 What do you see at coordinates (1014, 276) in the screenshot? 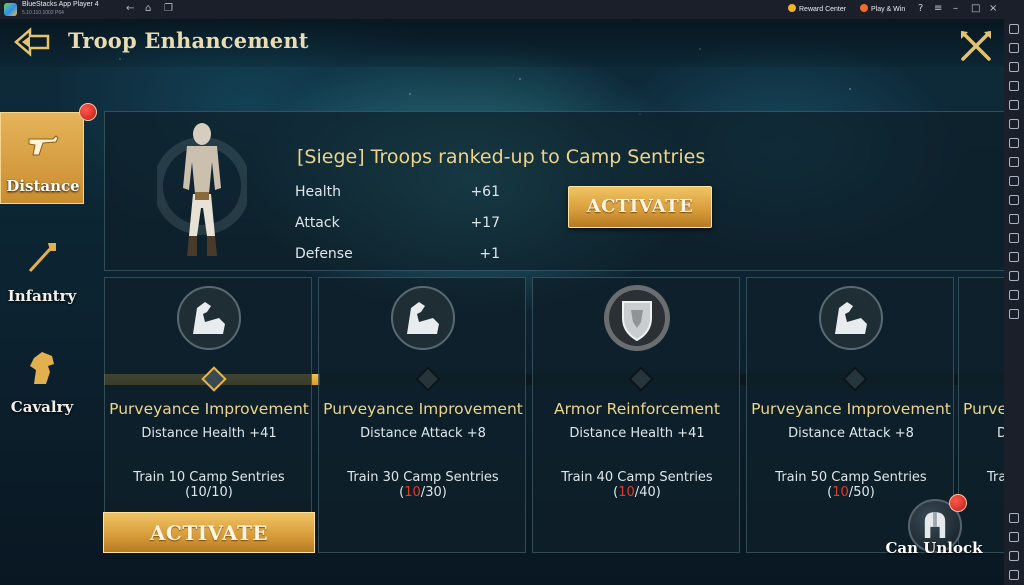
I see `location-icon` at bounding box center [1014, 276].